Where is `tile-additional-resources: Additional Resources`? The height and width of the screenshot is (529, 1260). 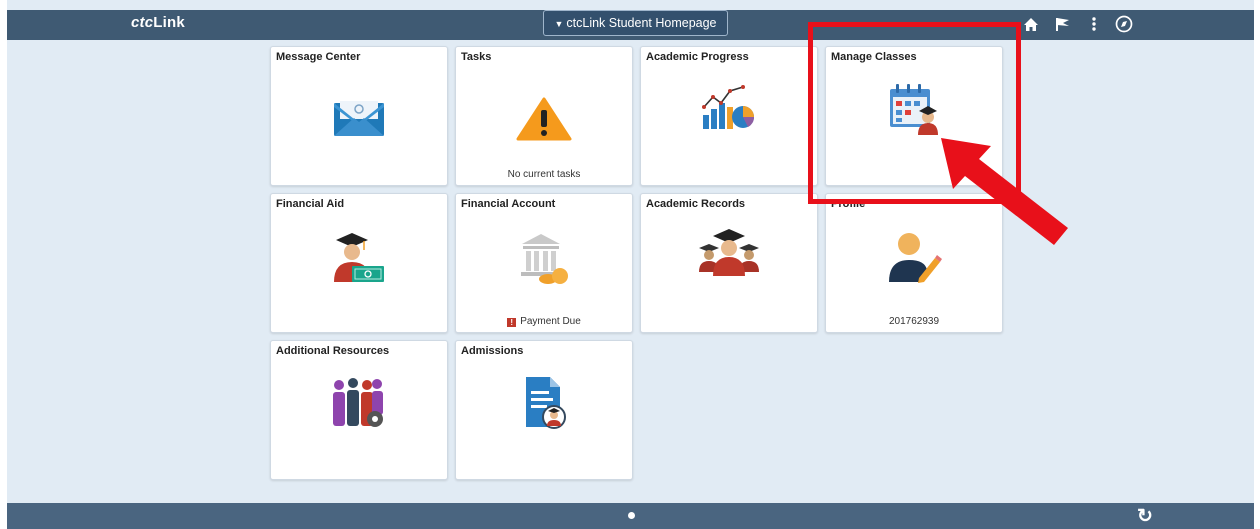
tile-additional-resources: Additional Resources is located at coordinates (359, 410).